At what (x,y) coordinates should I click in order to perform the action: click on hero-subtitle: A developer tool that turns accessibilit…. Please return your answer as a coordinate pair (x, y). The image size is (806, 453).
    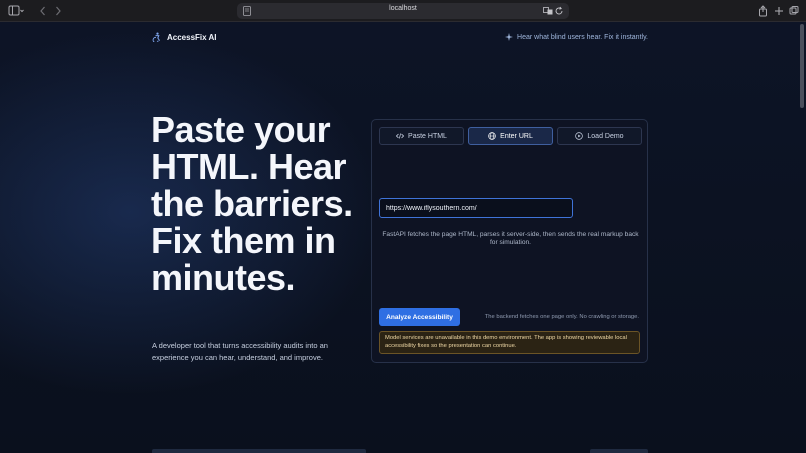
    Looking at the image, I should click on (240, 351).